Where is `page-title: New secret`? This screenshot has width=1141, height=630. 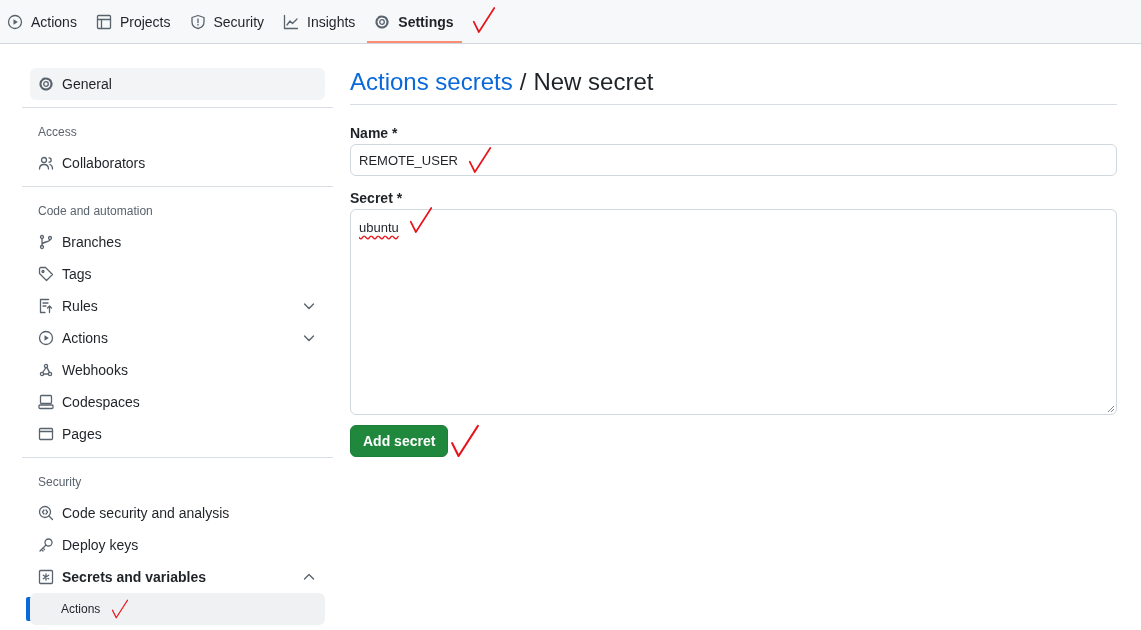 page-title: New secret is located at coordinates (593, 82).